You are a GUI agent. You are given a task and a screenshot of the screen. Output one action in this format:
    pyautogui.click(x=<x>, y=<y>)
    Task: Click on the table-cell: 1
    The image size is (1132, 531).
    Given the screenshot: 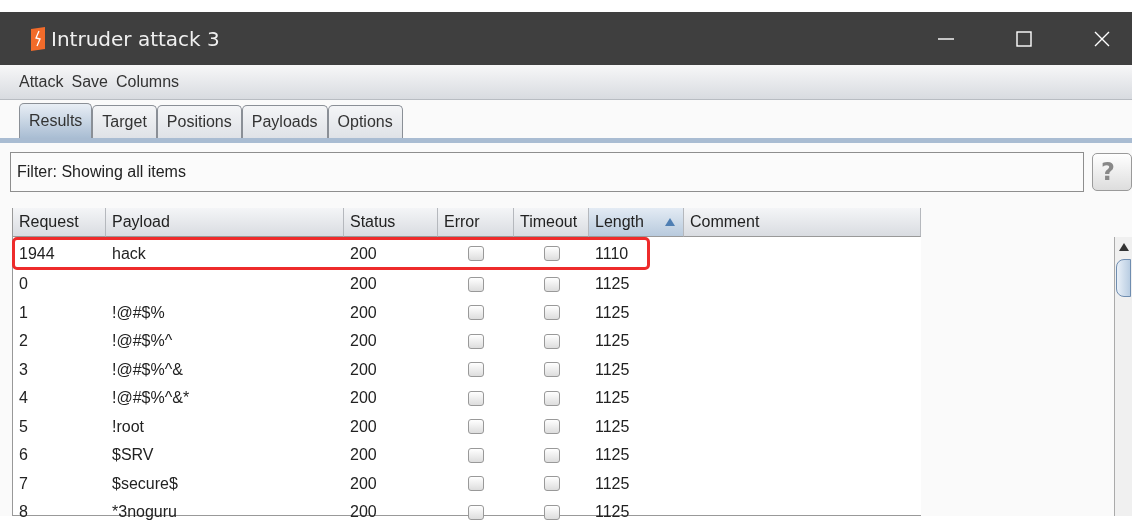 What is the action you would take?
    pyautogui.click(x=23, y=312)
    